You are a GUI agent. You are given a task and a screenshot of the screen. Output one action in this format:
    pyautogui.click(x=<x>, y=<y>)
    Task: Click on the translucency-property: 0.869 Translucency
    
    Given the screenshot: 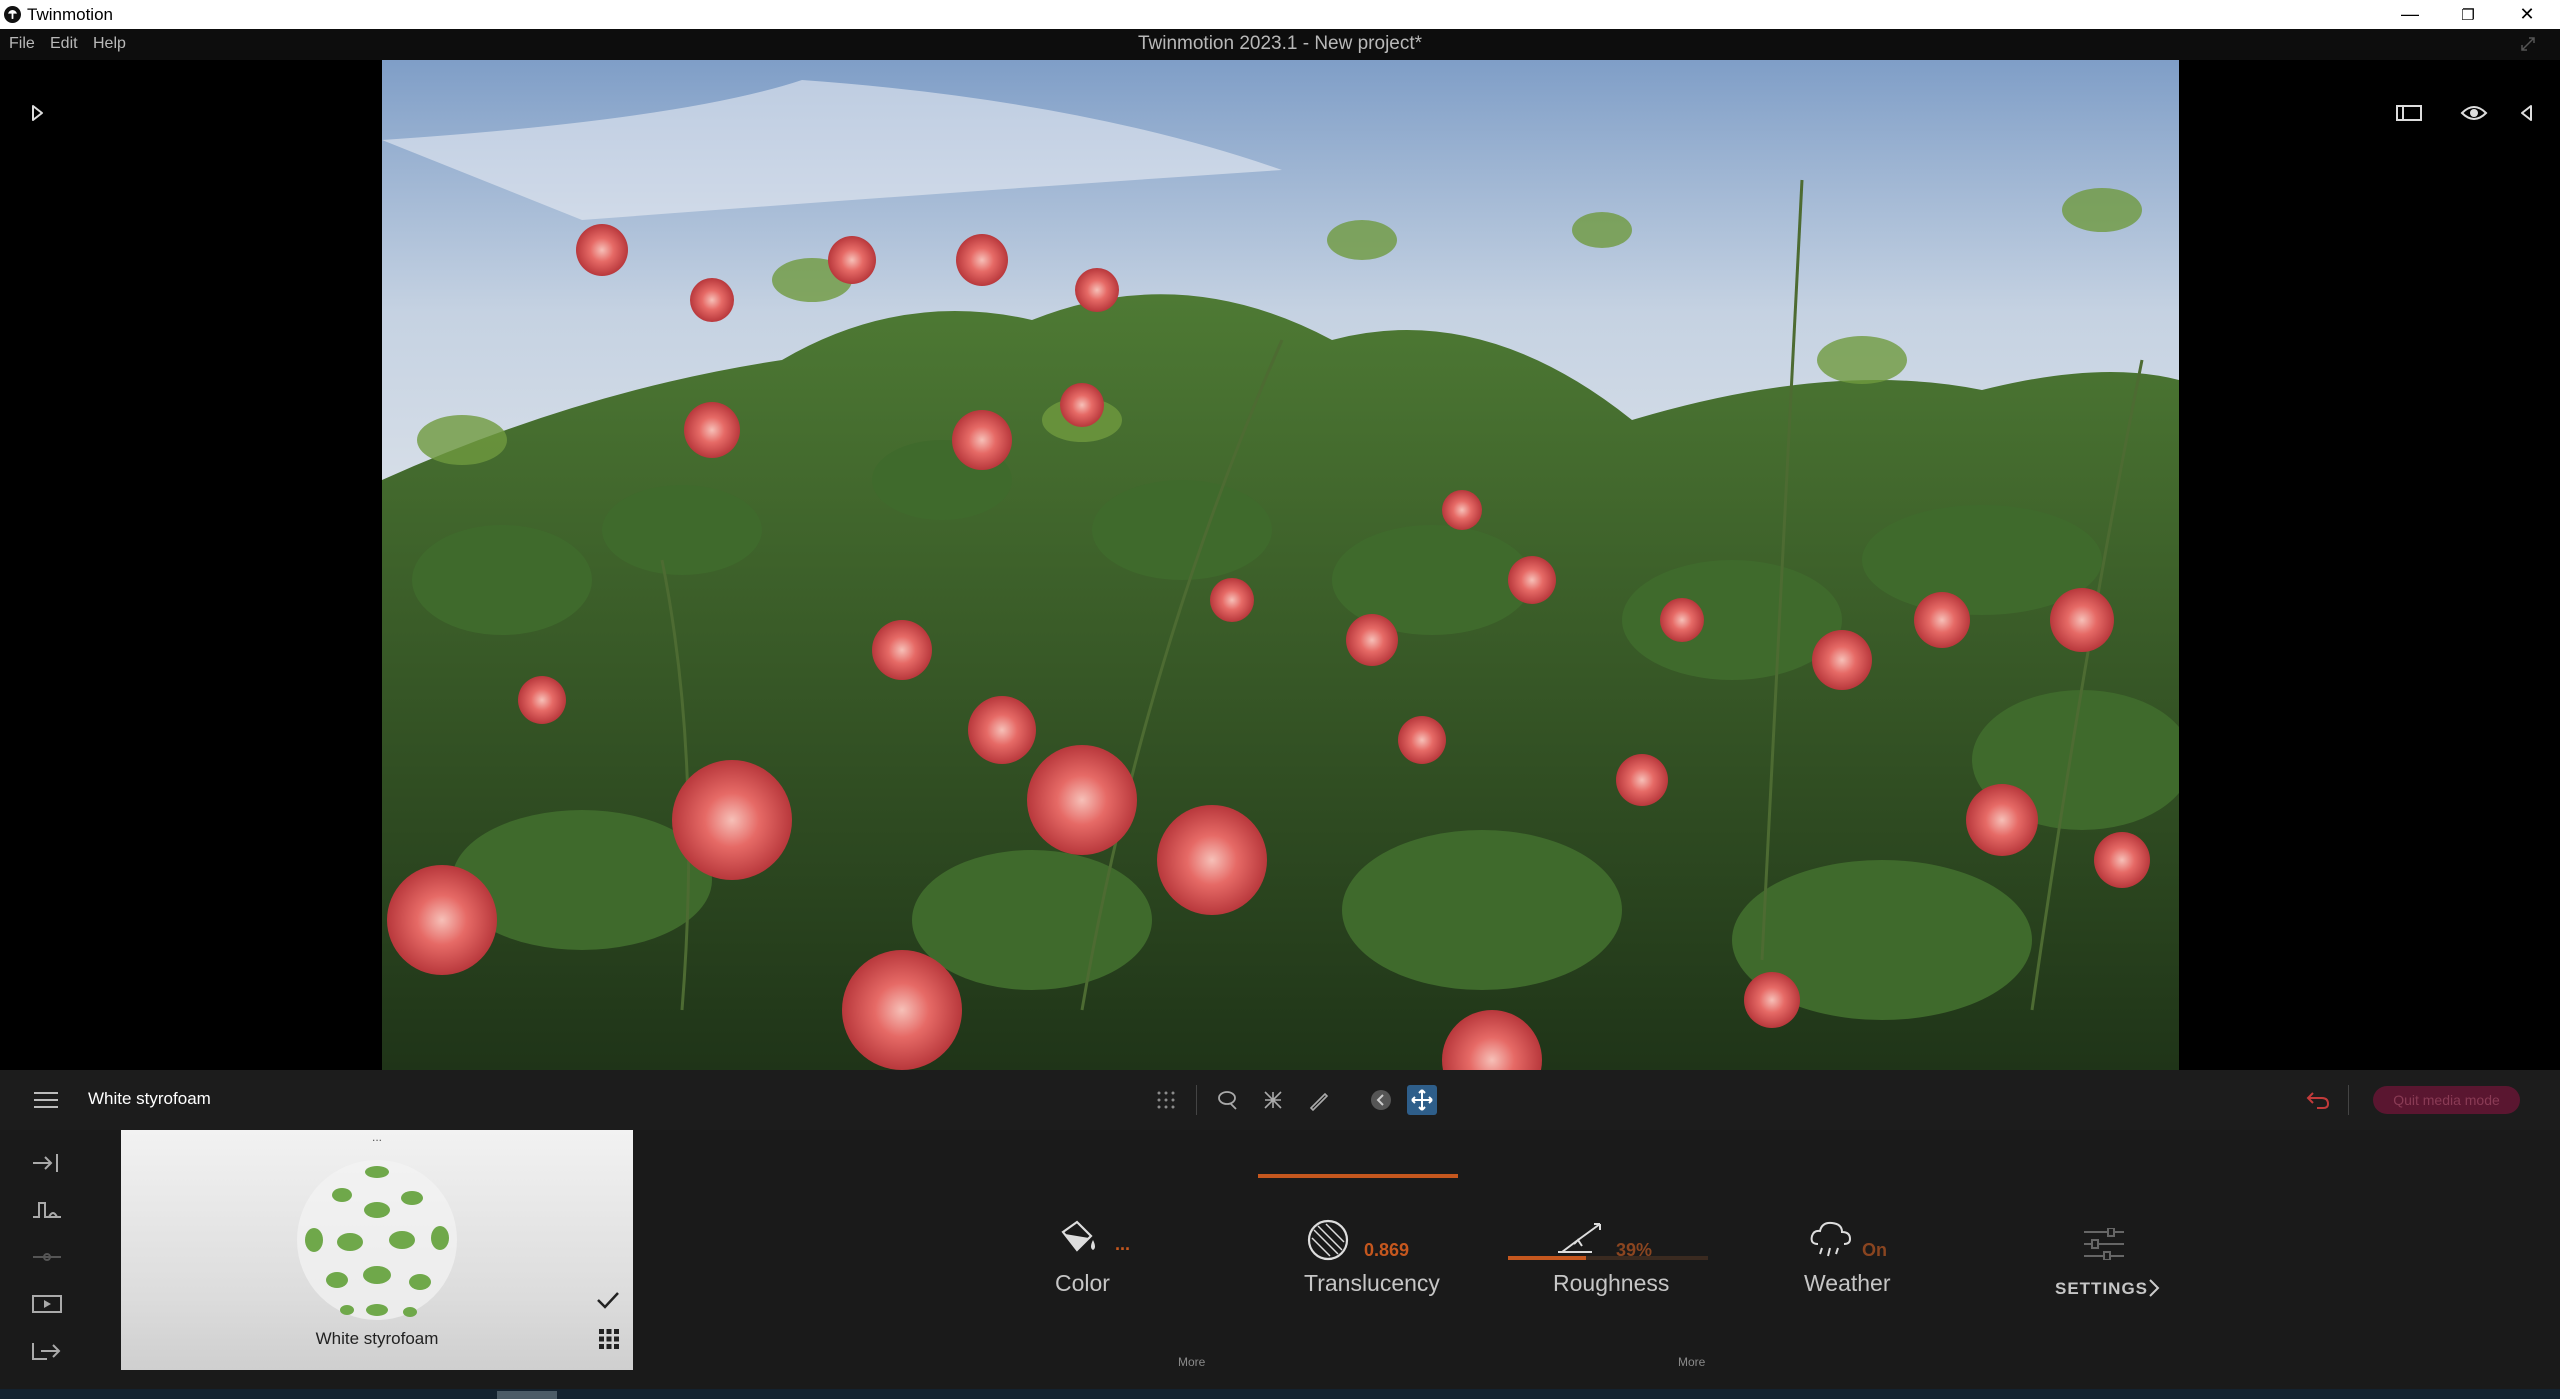 What is the action you would take?
    pyautogui.click(x=1410, y=1273)
    